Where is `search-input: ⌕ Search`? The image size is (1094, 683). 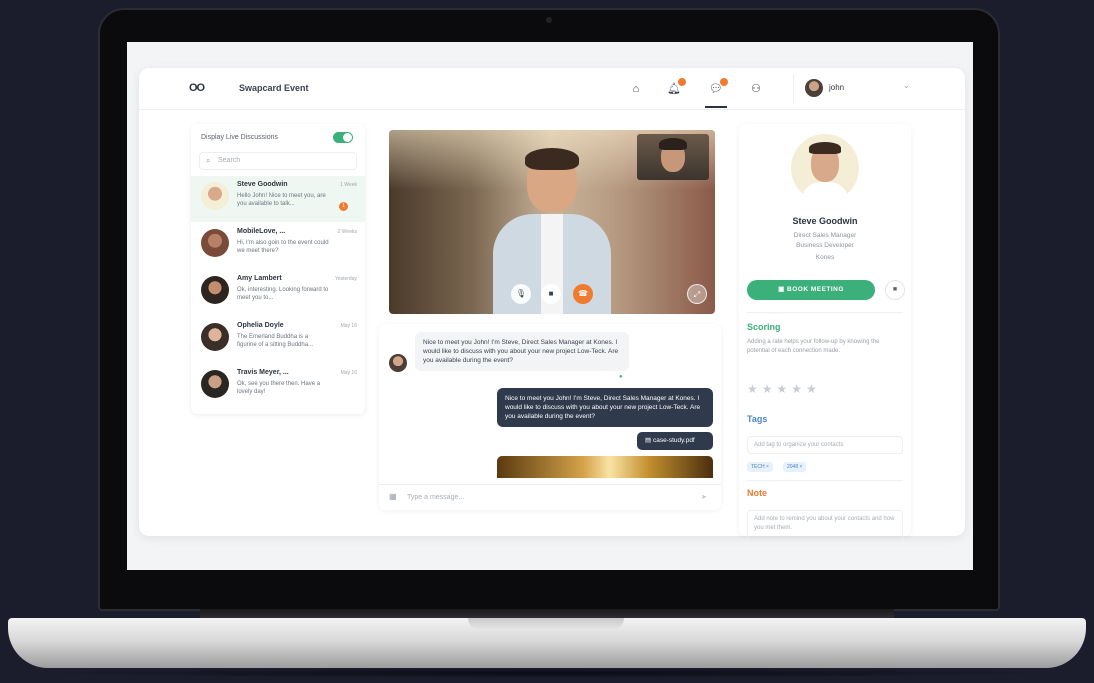 search-input: ⌕ Search is located at coordinates (278, 161).